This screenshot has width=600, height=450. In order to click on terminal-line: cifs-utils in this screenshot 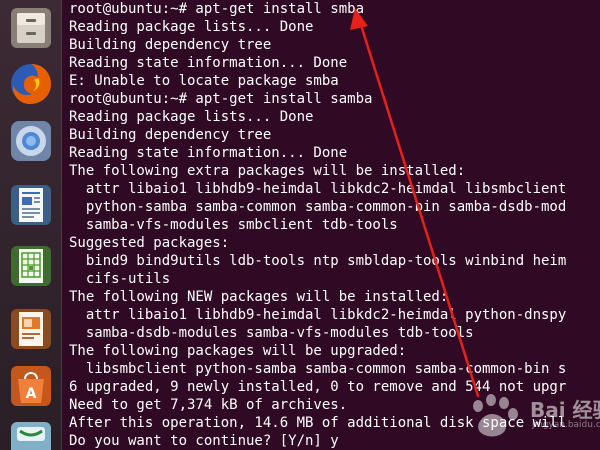, I will do `click(120, 279)`.